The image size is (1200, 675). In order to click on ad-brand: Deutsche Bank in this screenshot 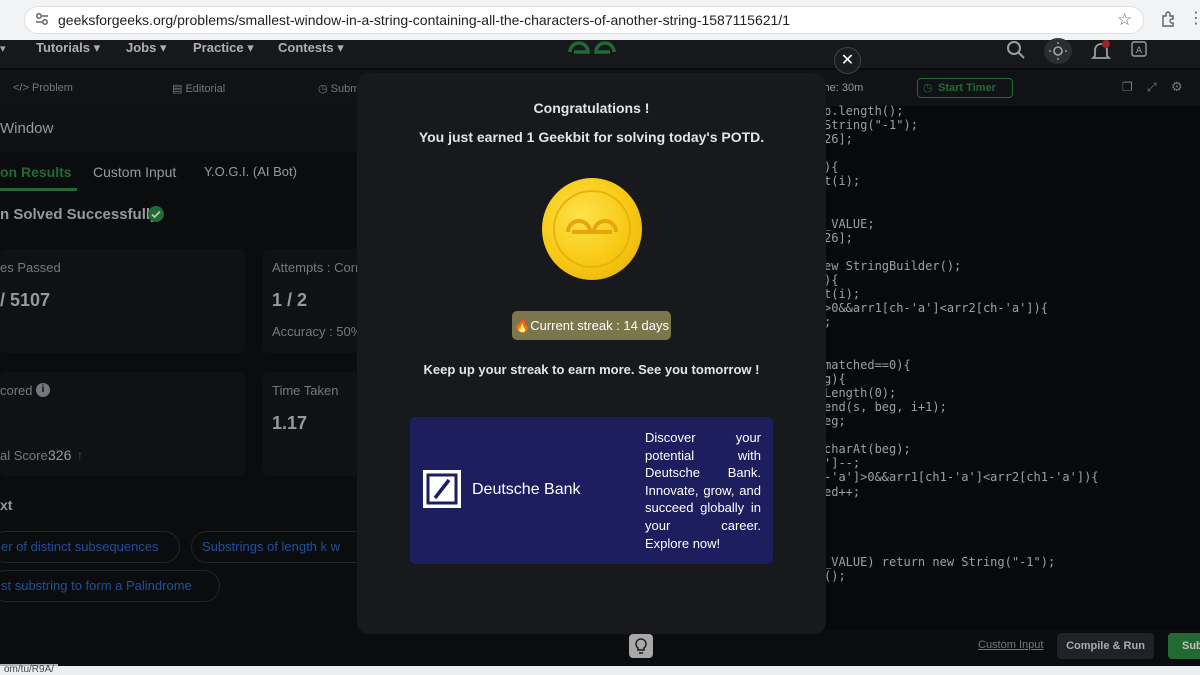, I will do `click(526, 489)`.